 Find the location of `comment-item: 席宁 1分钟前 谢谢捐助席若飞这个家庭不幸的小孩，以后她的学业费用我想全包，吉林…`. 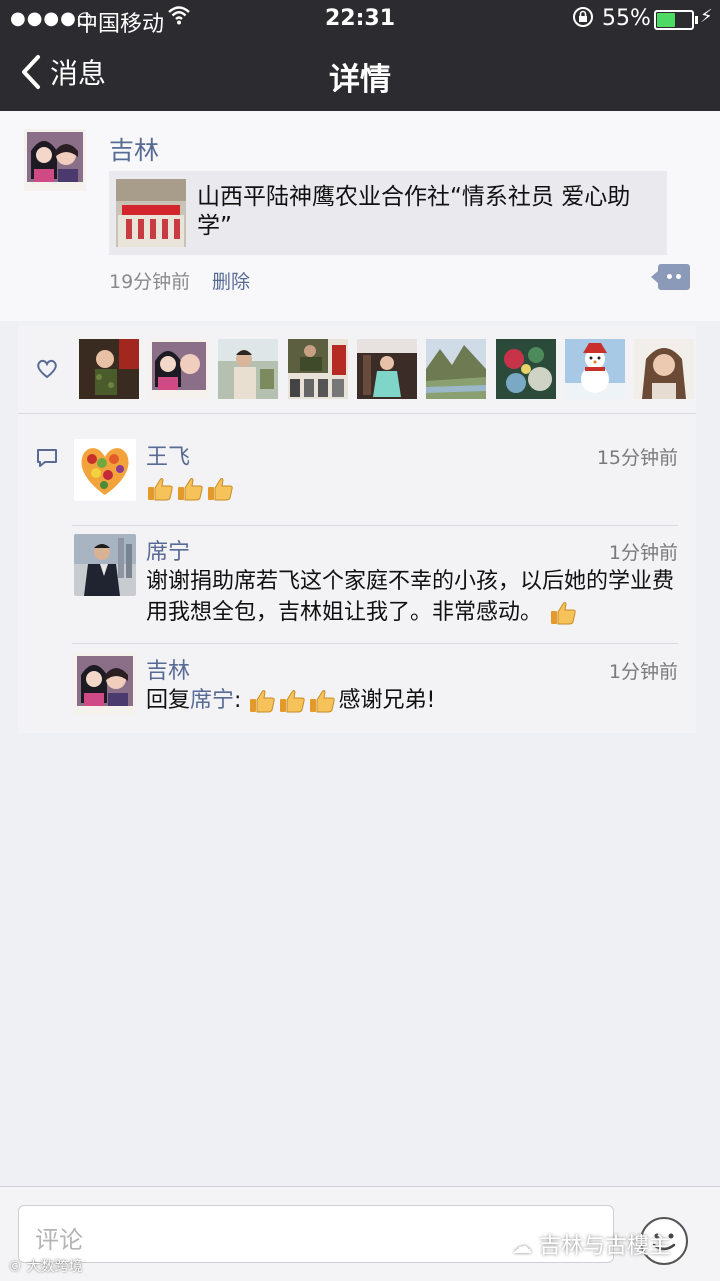

comment-item: 席宁 1分钟前 谢谢捐助席若飞这个家庭不幸的小孩，以后她的学业费用我想全包，吉林… is located at coordinates (377, 589).